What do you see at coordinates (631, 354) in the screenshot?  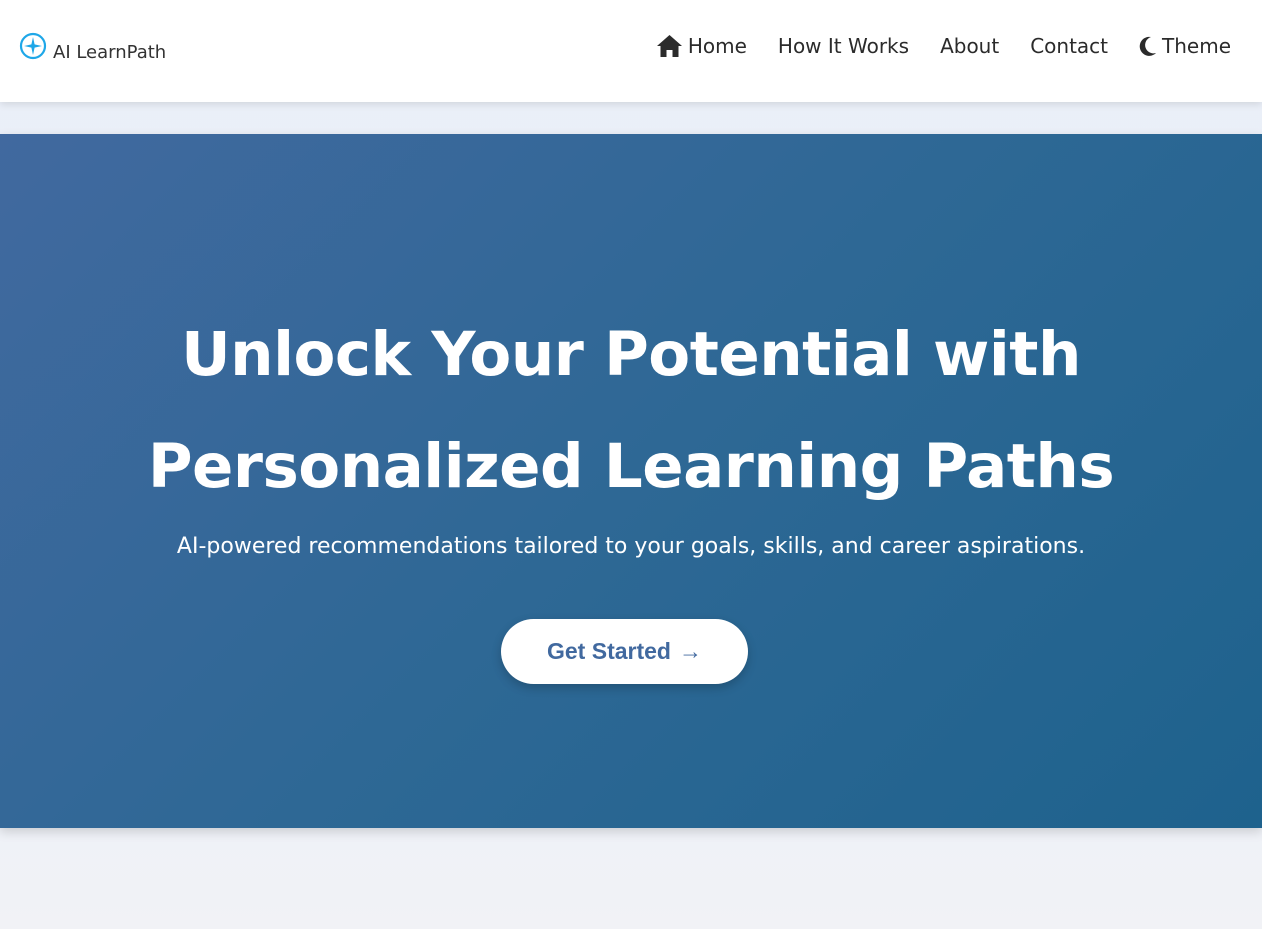 I see `hero-title-line1: Unlock Your Potential with` at bounding box center [631, 354].